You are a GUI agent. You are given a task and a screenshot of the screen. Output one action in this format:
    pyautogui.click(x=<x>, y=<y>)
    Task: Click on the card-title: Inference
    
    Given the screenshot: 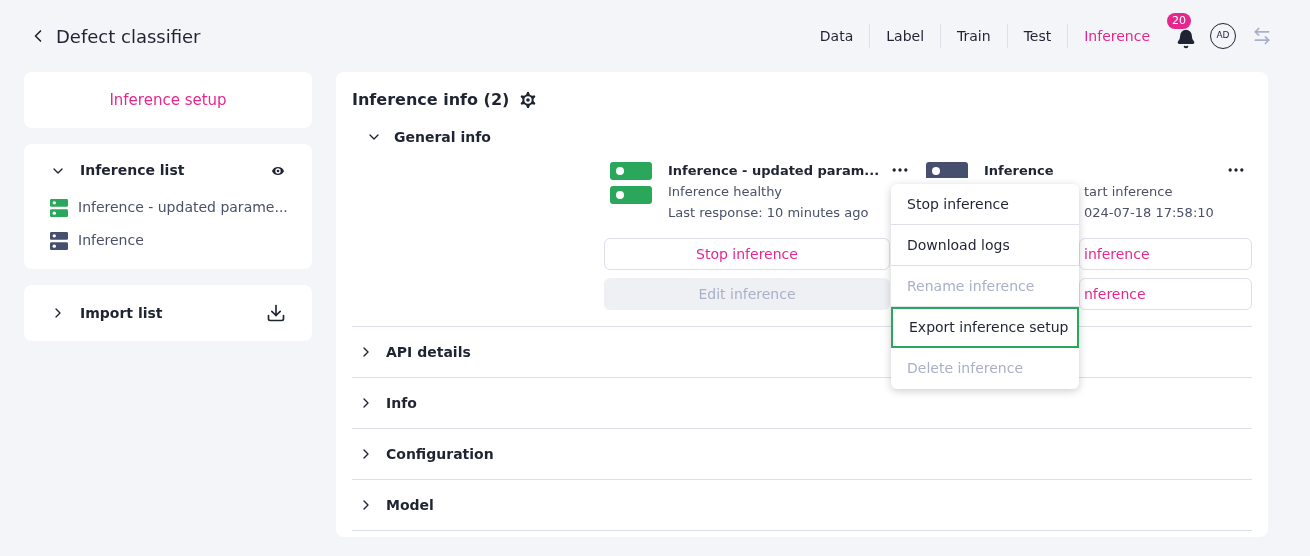 What is the action you would take?
    pyautogui.click(x=1019, y=171)
    